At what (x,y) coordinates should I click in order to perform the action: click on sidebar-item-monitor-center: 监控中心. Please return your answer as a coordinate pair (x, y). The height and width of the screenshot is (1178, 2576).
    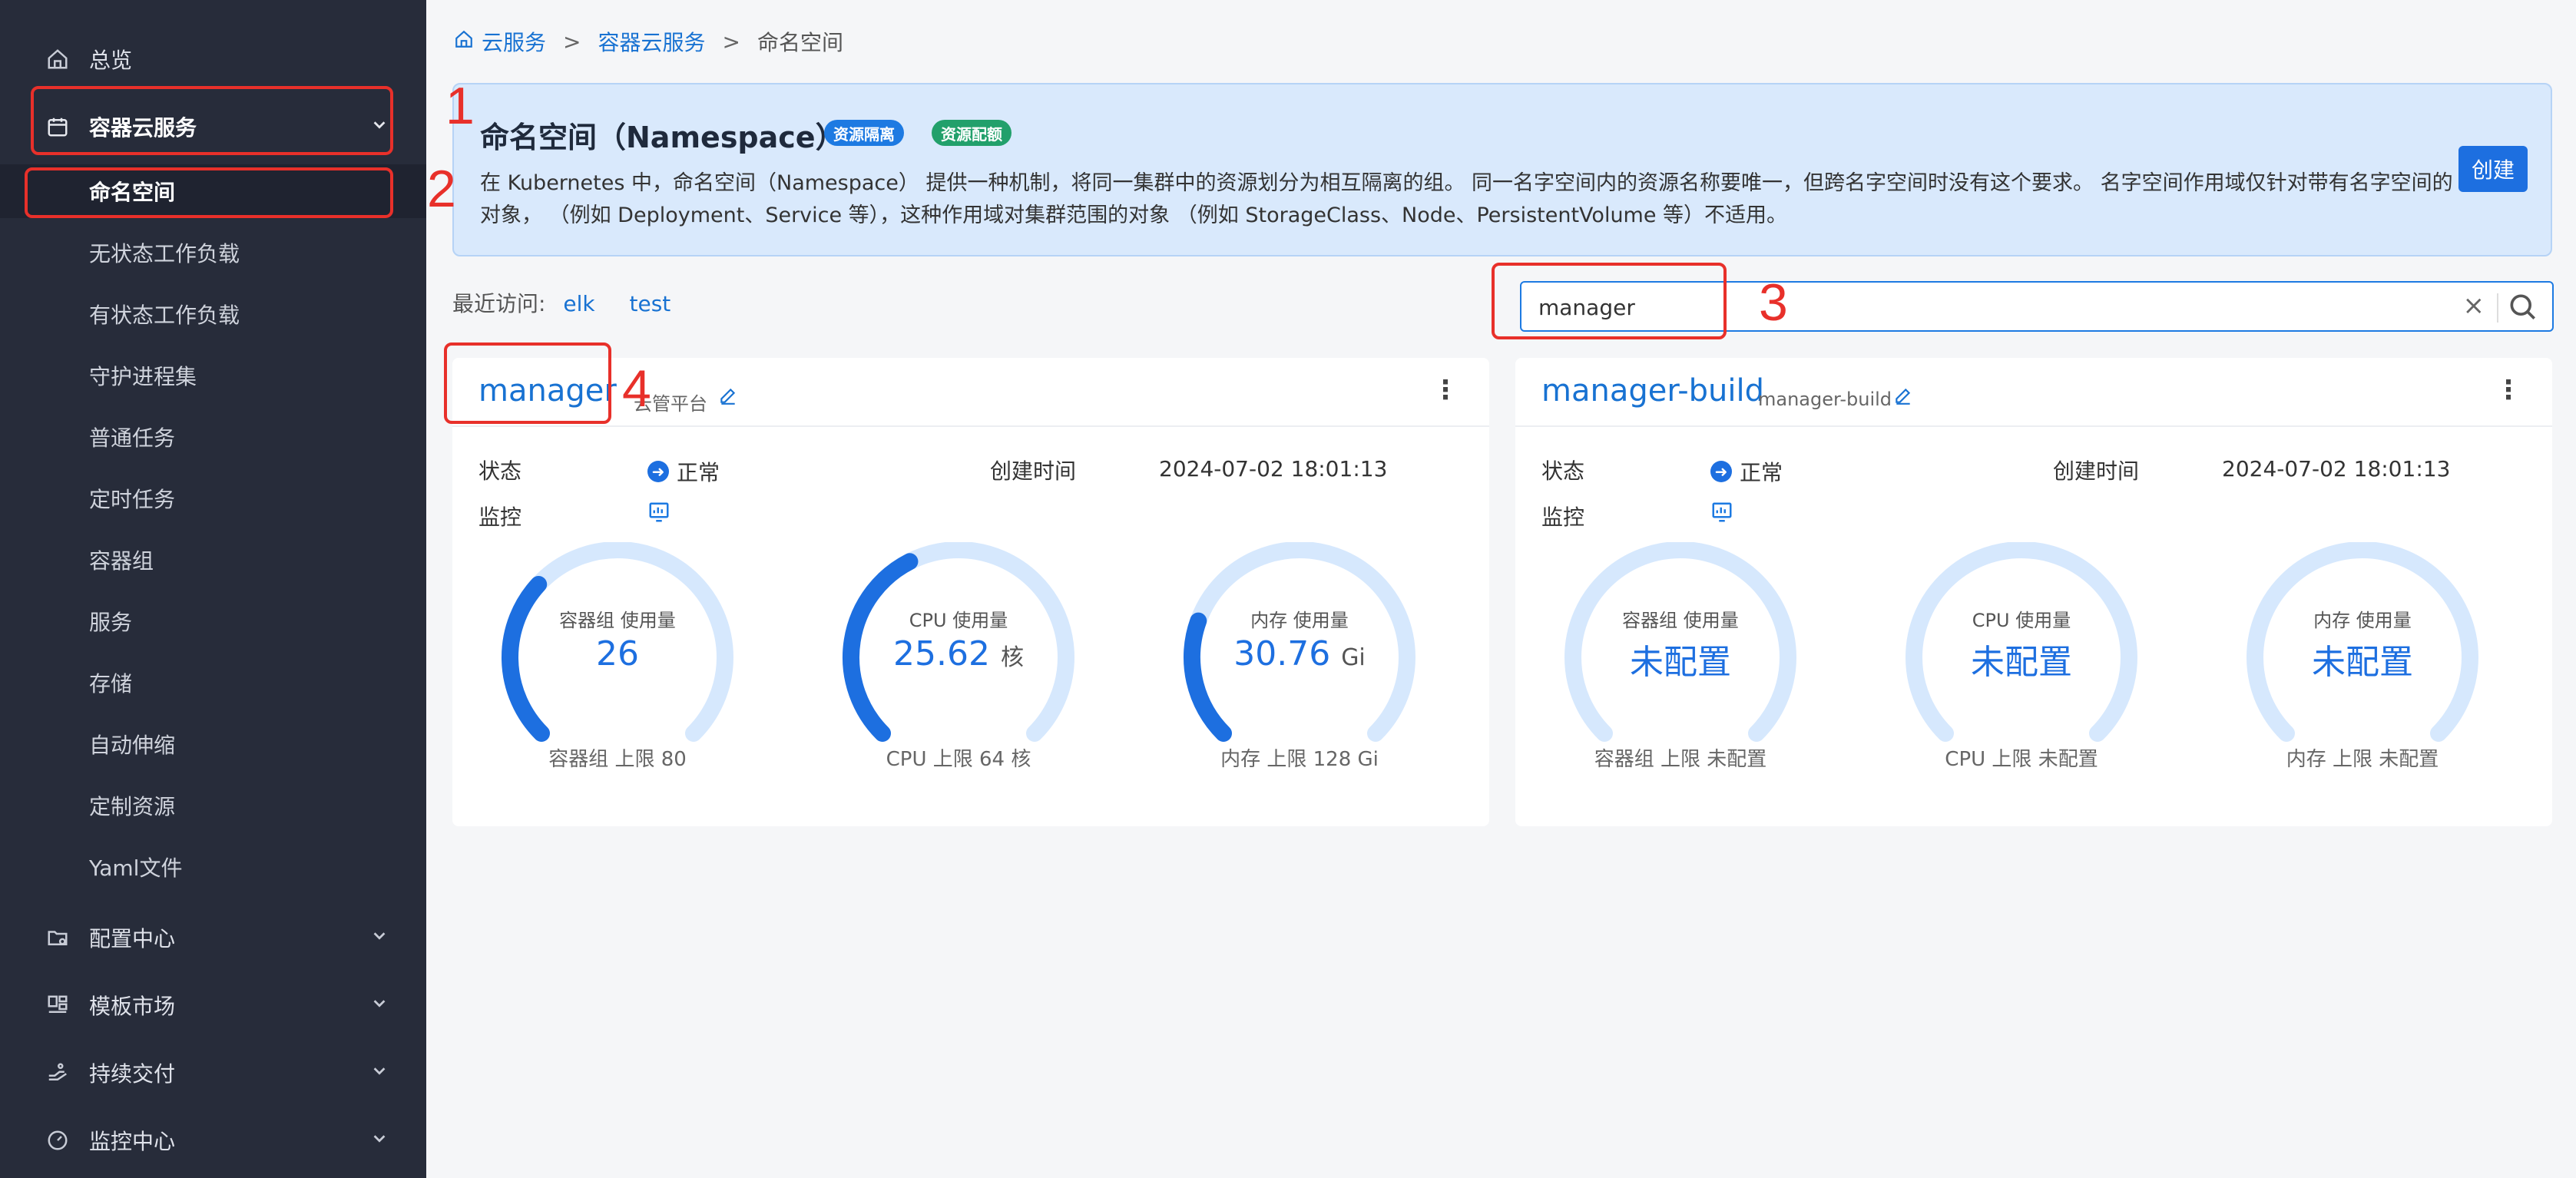
    Looking at the image, I should click on (213, 1140).